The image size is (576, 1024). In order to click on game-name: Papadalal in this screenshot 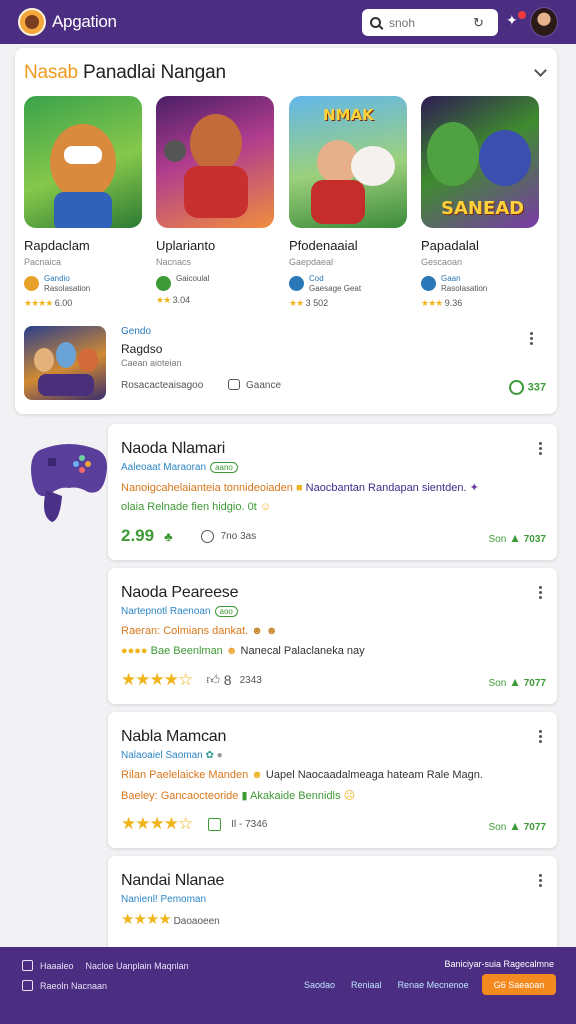, I will do `click(480, 245)`.